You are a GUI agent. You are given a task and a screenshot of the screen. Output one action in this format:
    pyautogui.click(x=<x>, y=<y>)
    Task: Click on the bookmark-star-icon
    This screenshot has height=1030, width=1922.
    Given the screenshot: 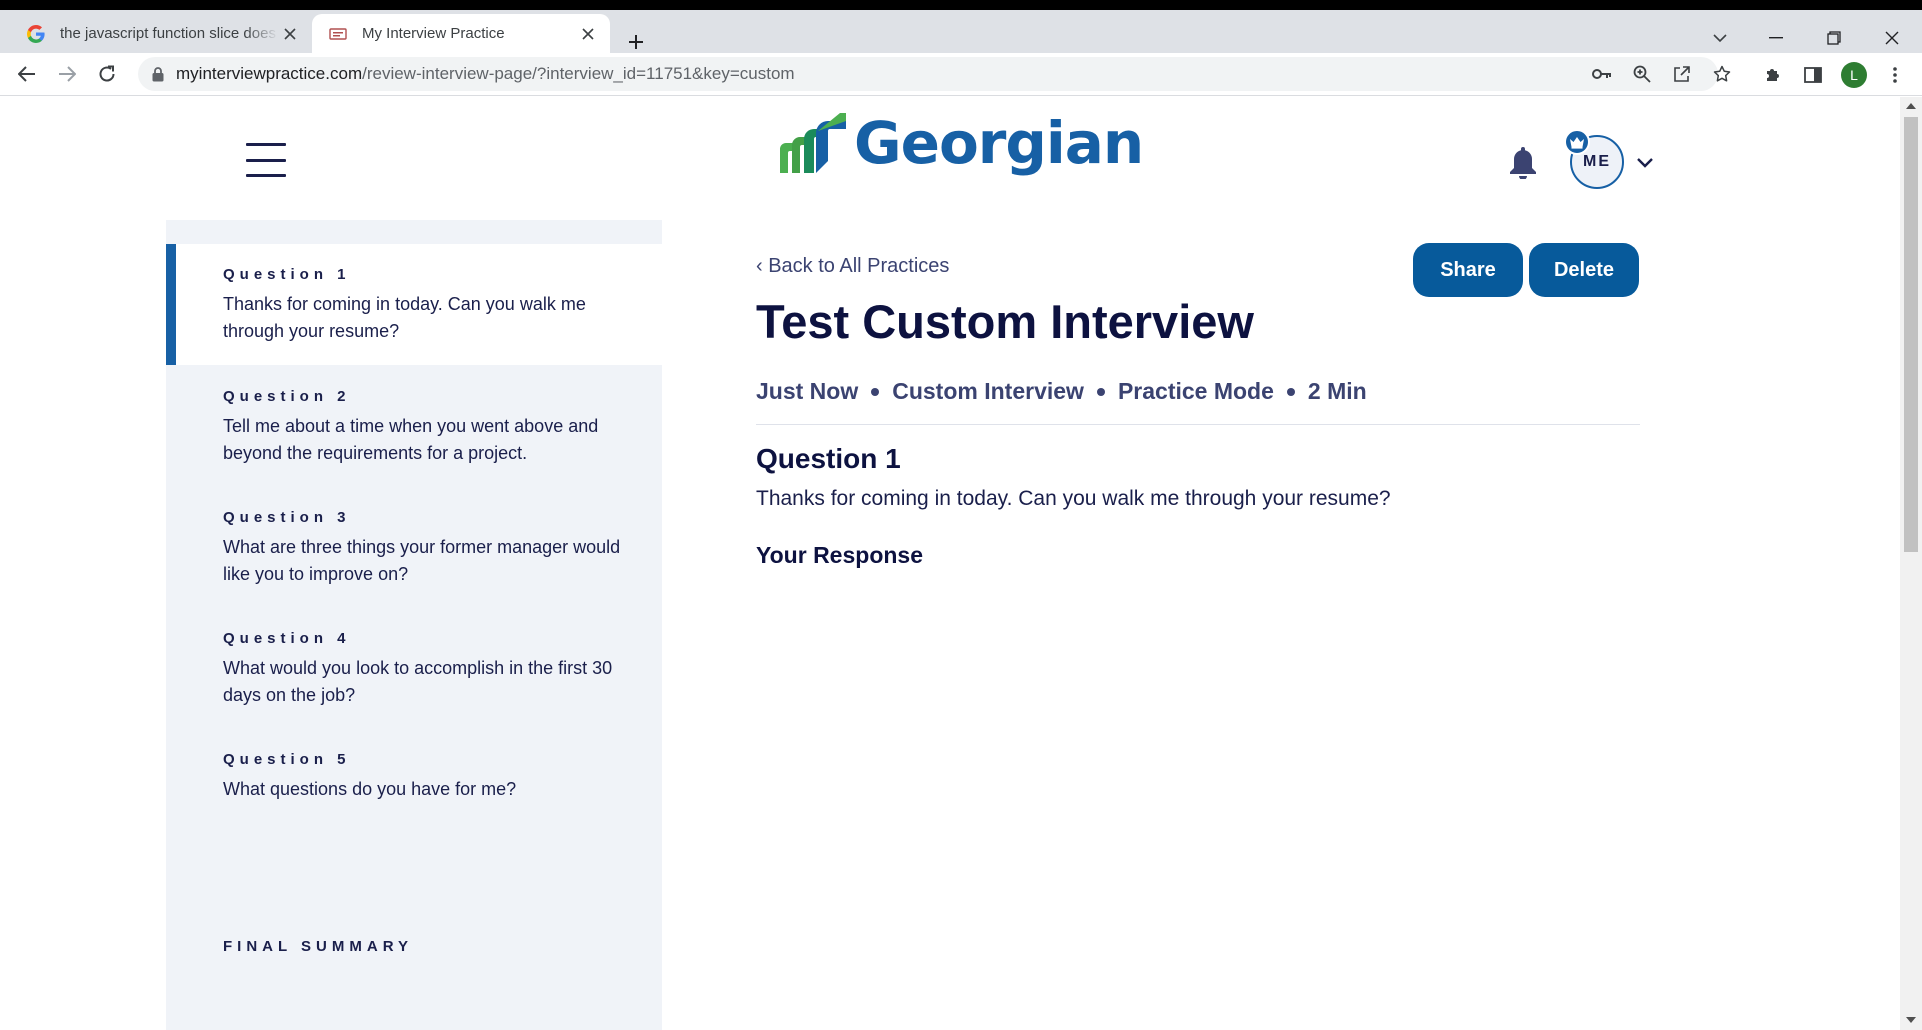 What is the action you would take?
    pyautogui.click(x=1722, y=74)
    